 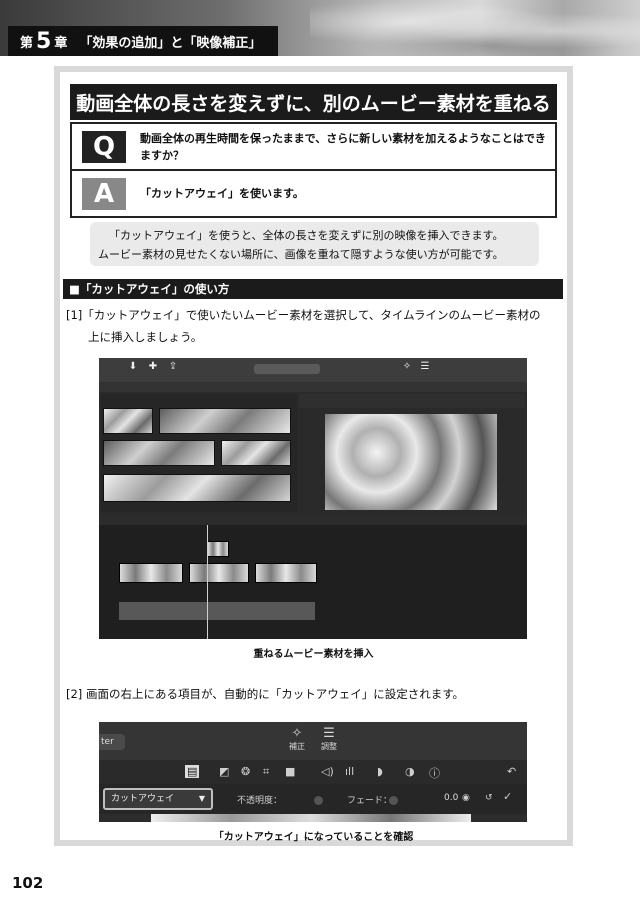 What do you see at coordinates (192, 771) in the screenshot?
I see `overlay-settings-icon: ▤` at bounding box center [192, 771].